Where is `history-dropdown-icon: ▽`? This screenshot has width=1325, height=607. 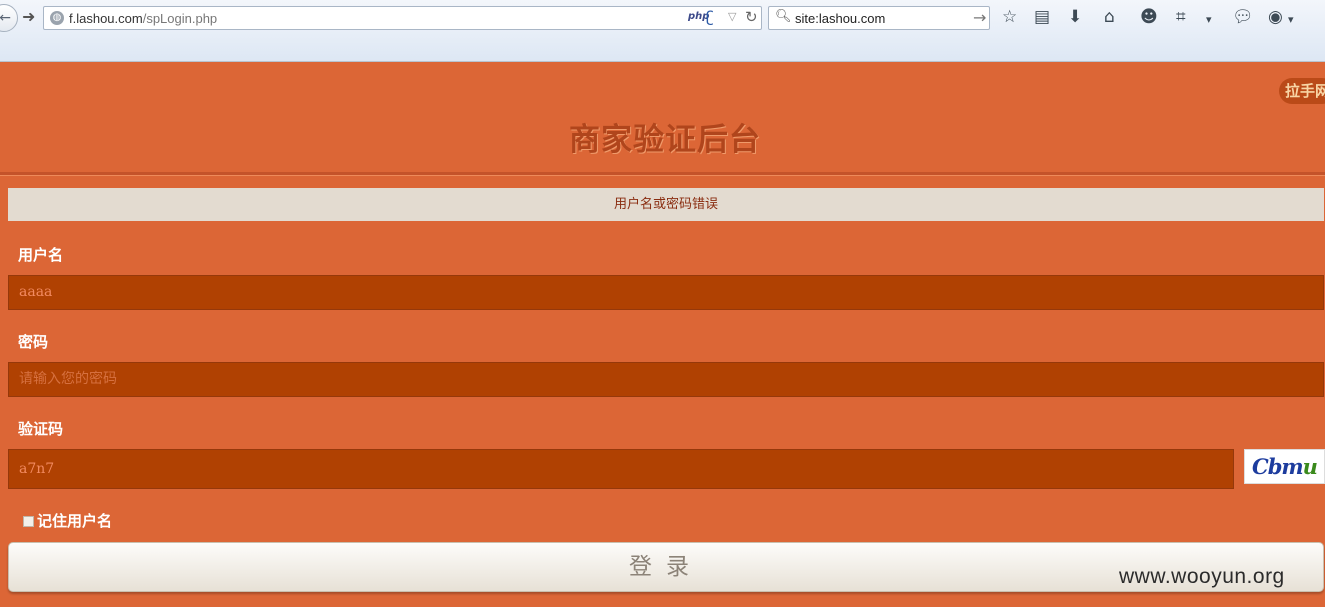
history-dropdown-icon: ▽ is located at coordinates (732, 16).